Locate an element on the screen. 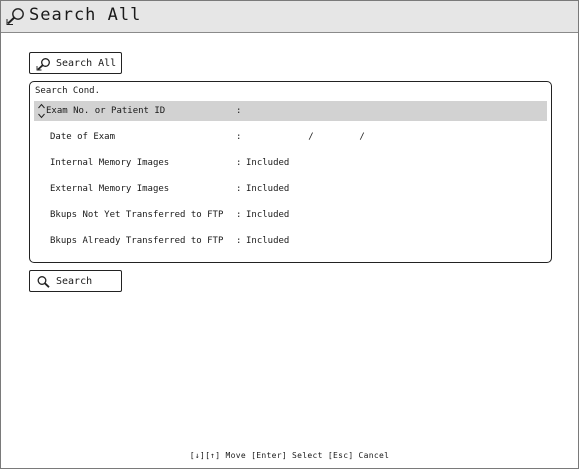 The width and height of the screenshot is (579, 469). magnifier-icon is located at coordinates (43, 282).